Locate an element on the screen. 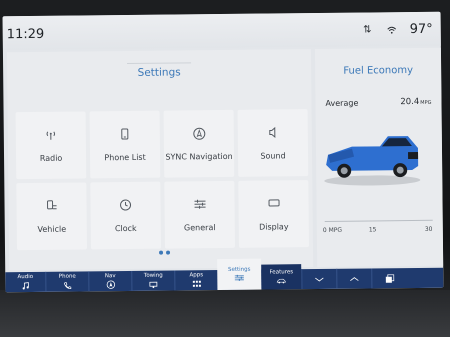 The width and height of the screenshot is (450, 337). nav-settings: Settings is located at coordinates (239, 274).